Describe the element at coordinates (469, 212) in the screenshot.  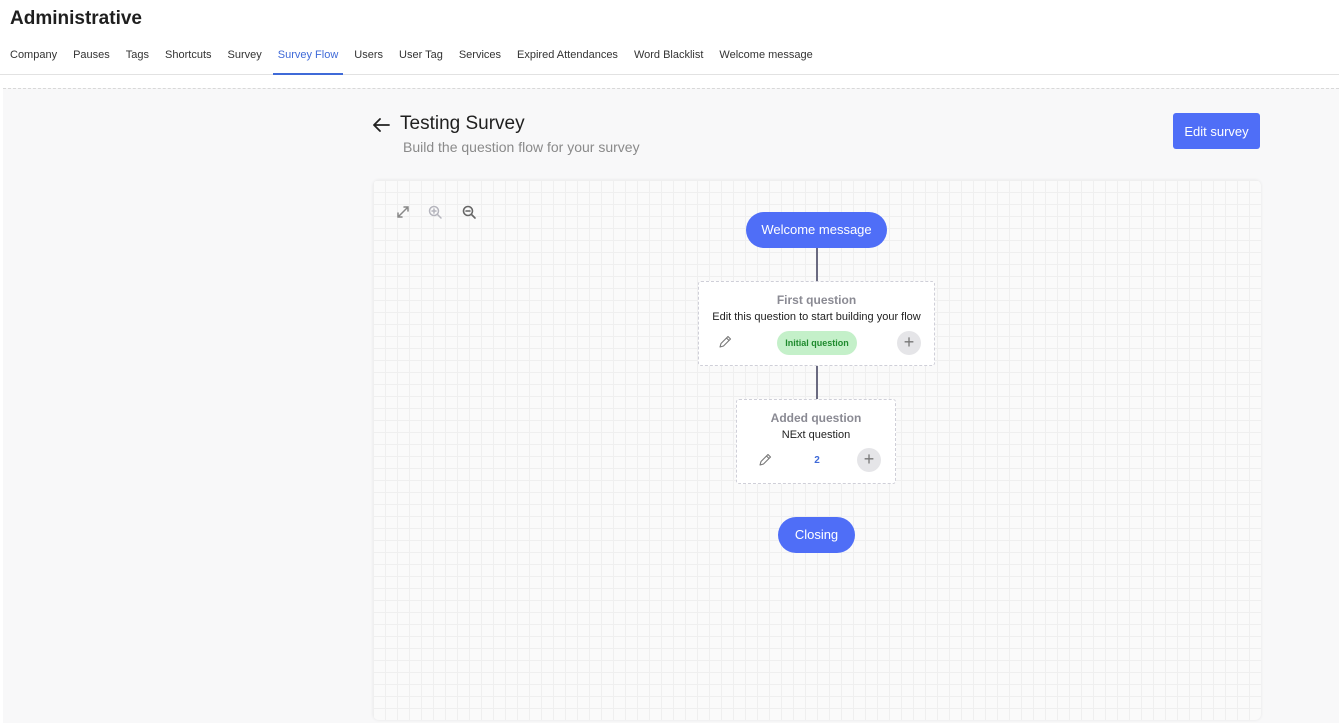
I see `zoom-out-icon` at that location.